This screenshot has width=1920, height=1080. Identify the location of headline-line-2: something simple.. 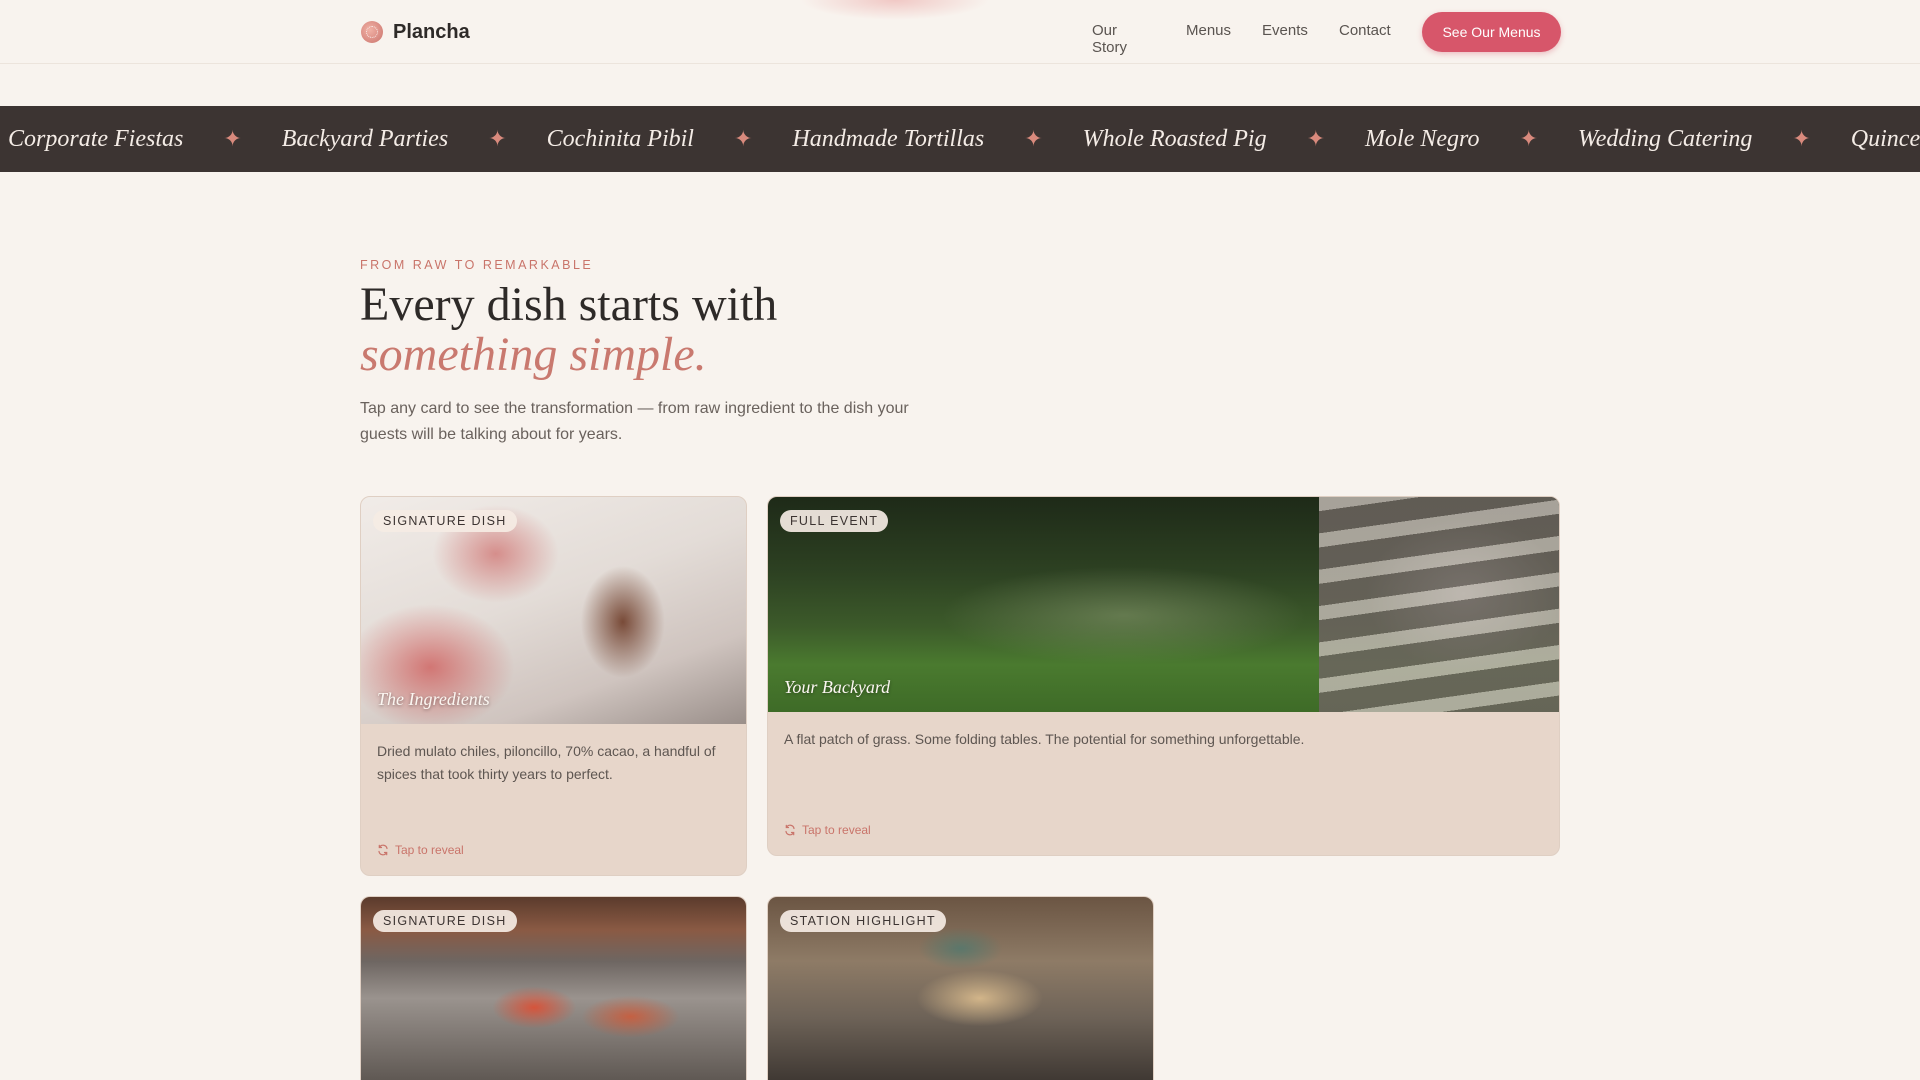
(533, 354).